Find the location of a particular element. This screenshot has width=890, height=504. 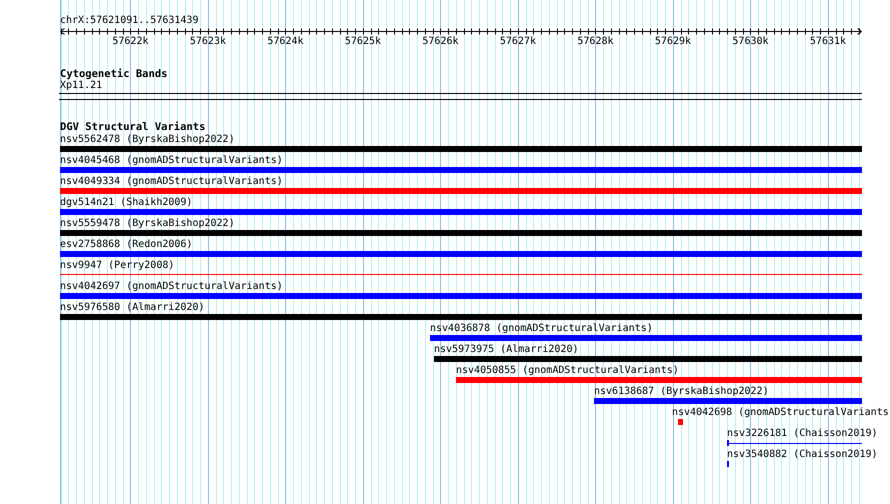

feature-label: nsv5973975 (Almarri2020) is located at coordinates (506, 350).